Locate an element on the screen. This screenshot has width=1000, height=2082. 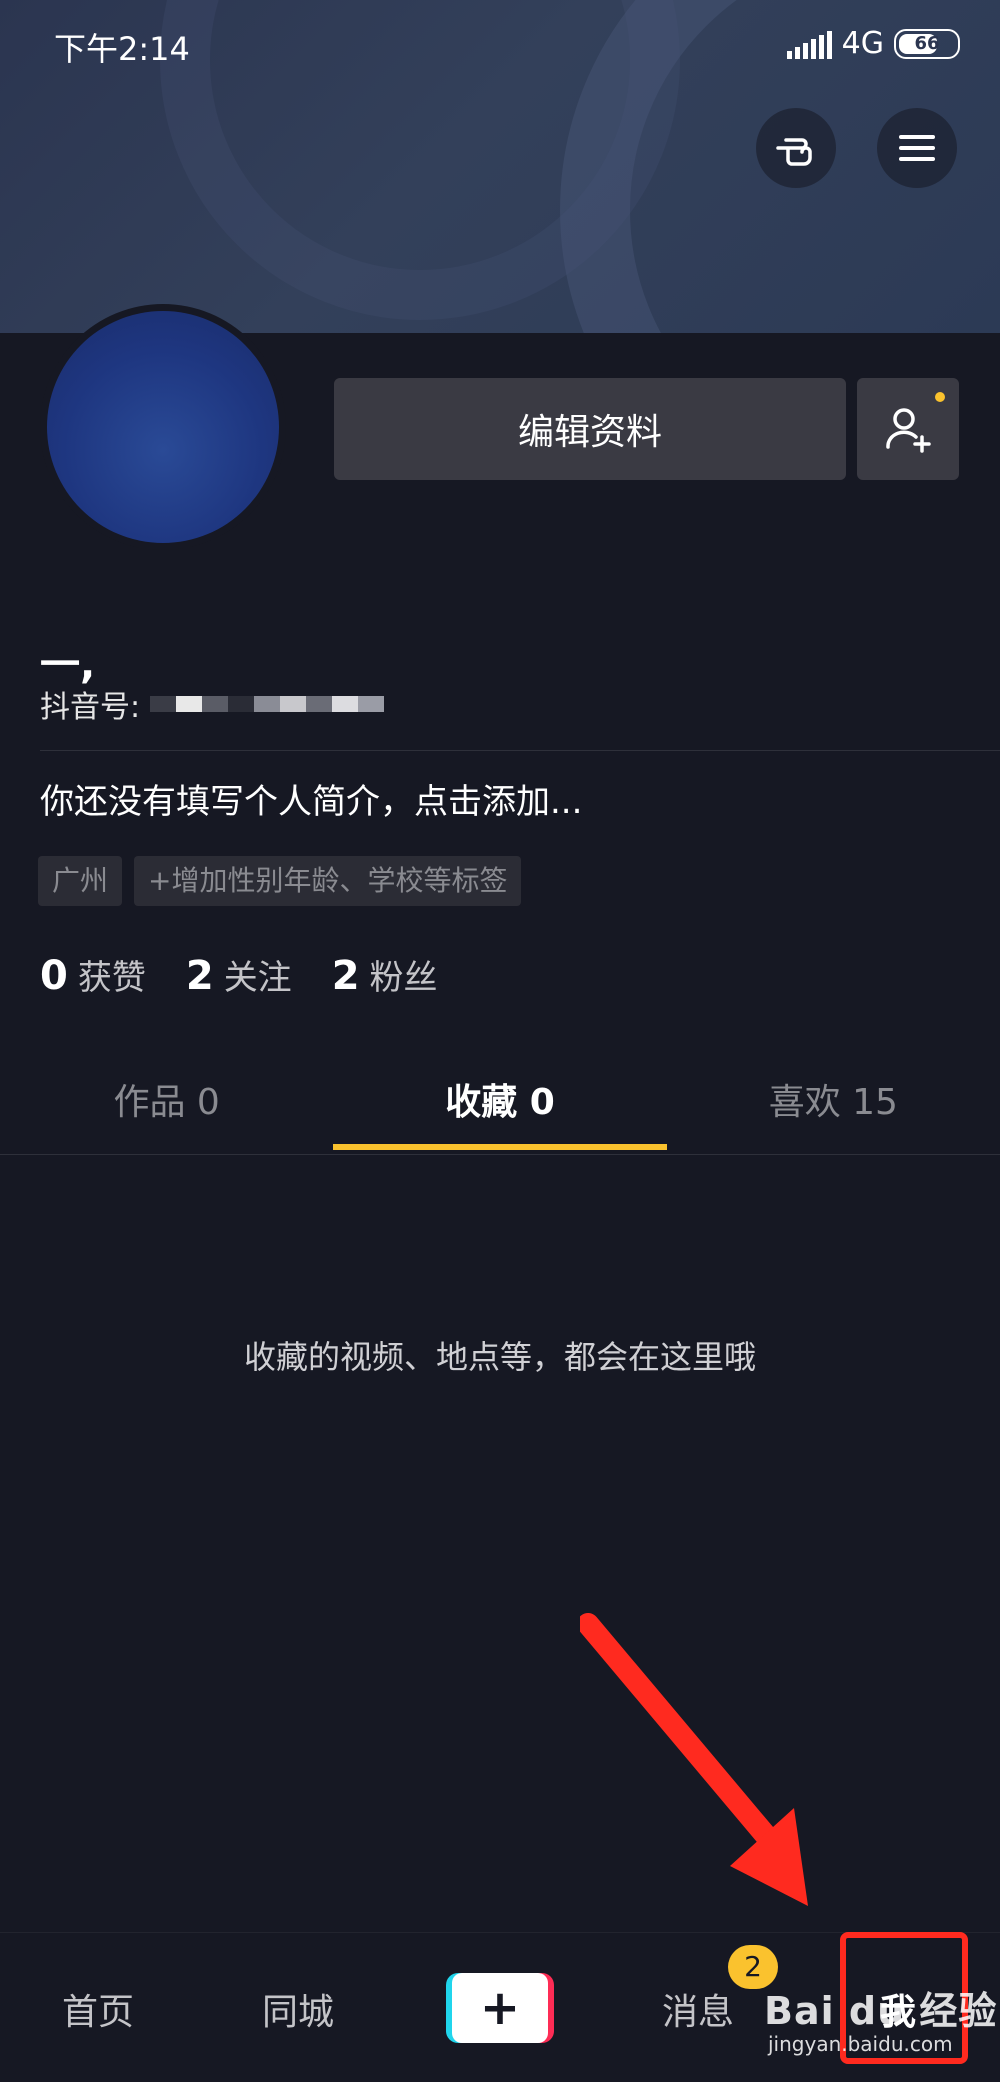
hand-pointing-icon is located at coordinates (794, 152).